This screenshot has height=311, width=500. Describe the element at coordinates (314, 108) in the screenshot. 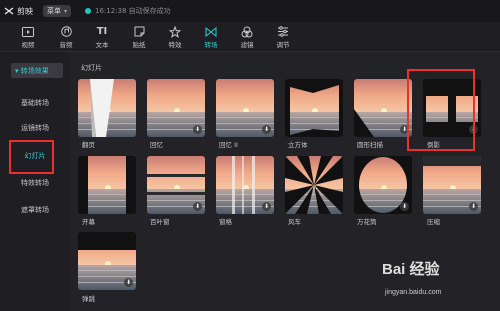

I see `transition-tile-cube` at that location.